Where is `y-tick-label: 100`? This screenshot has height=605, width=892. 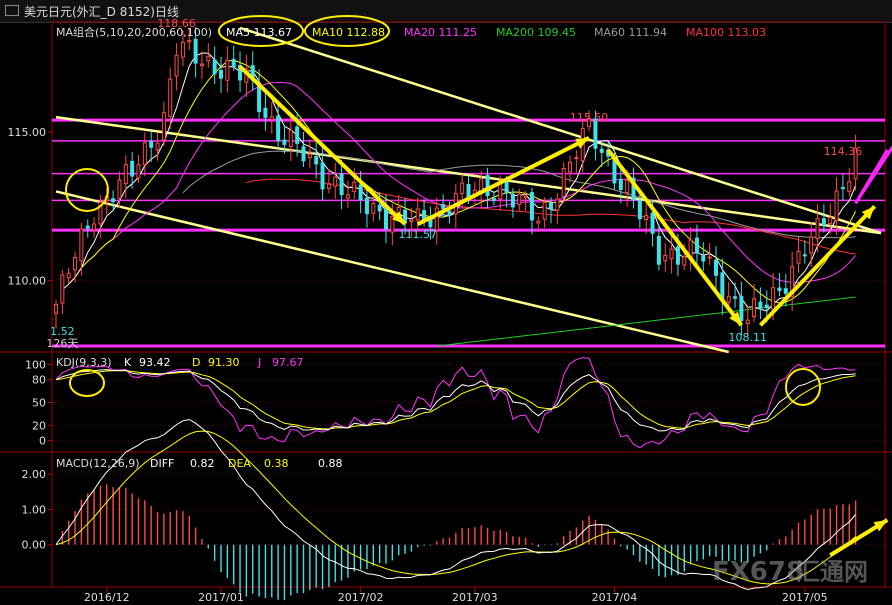 y-tick-label: 100 is located at coordinates (35, 364).